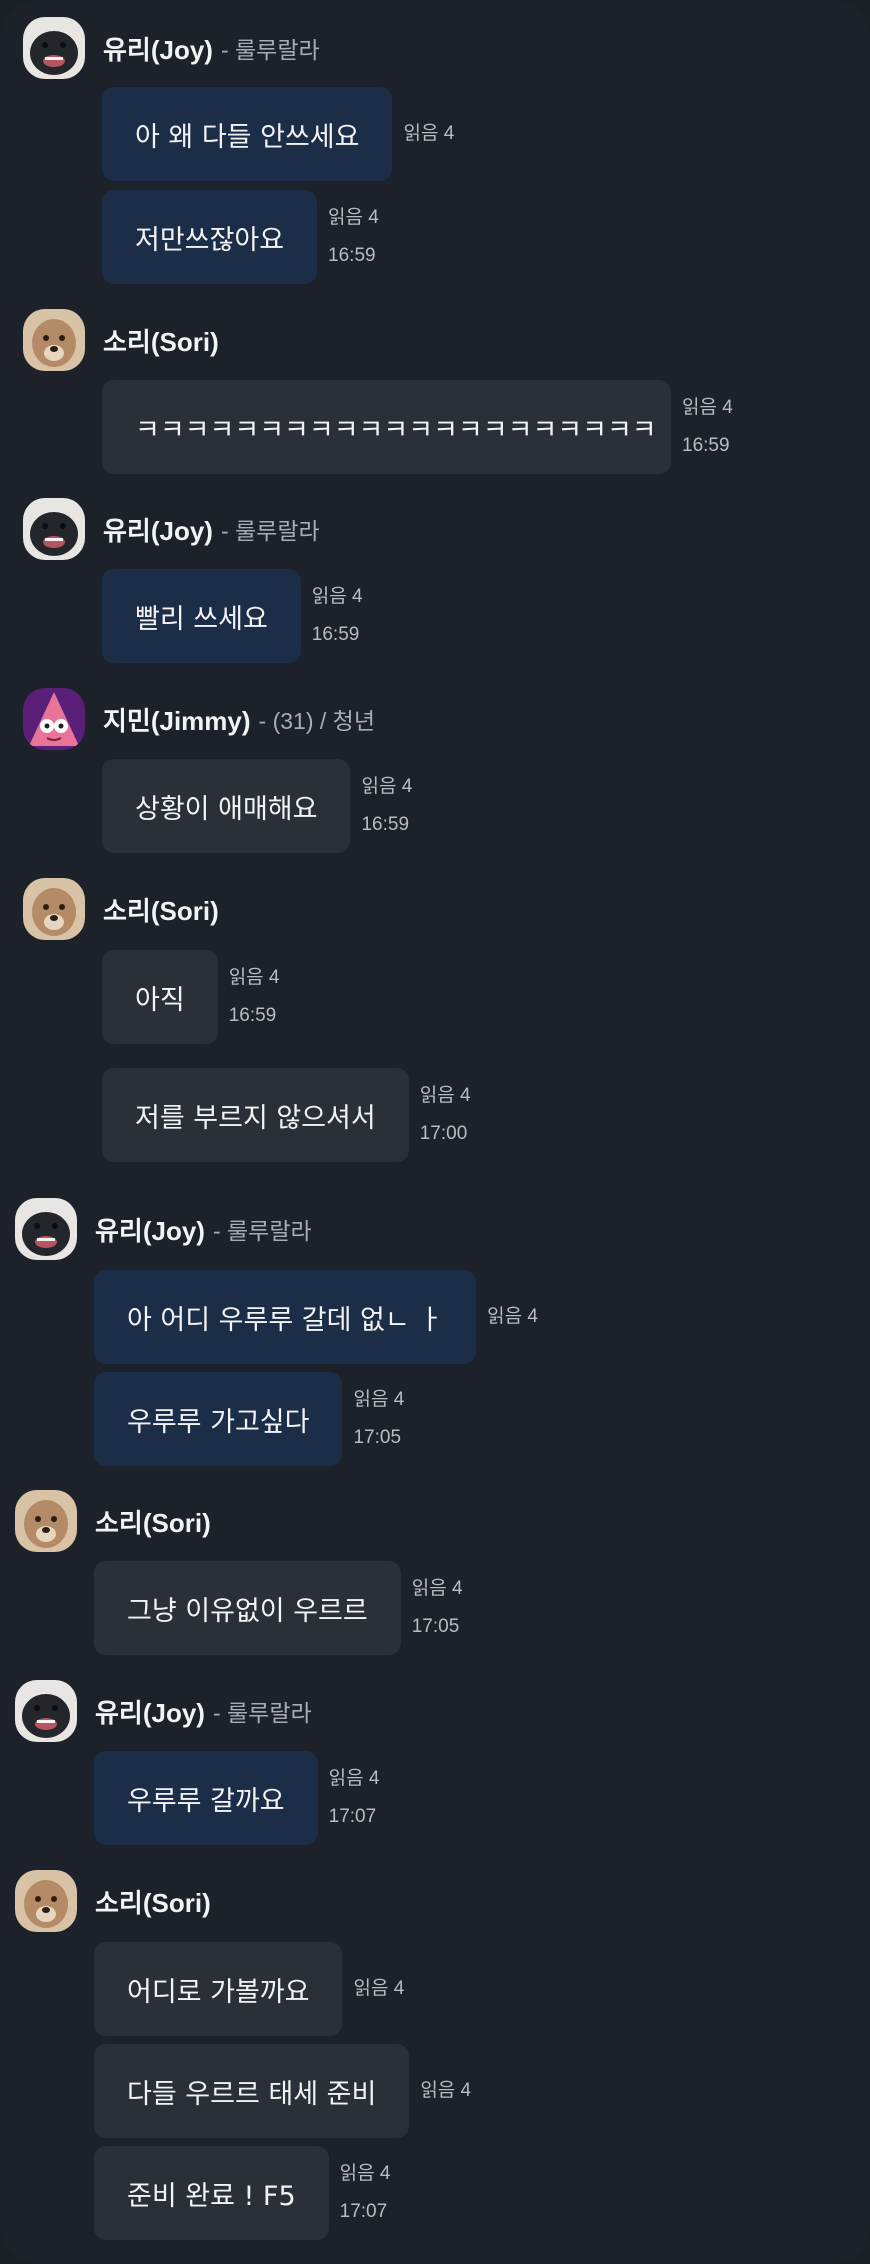 Image resolution: width=870 pixels, height=2264 pixels. What do you see at coordinates (218, 1989) in the screenshot?
I see `message-bubble: 어디로 가볼까요` at bounding box center [218, 1989].